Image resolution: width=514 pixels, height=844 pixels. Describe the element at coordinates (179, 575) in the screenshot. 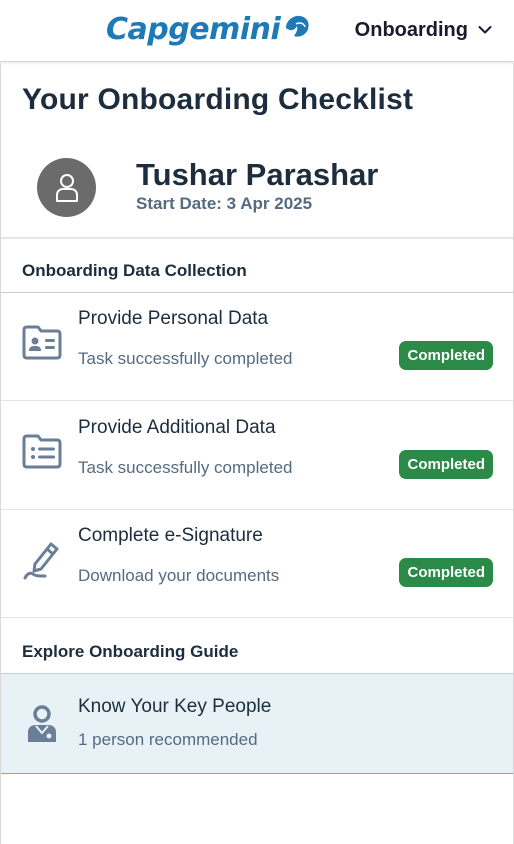

I see `task-subtitle: Download your documents` at that location.